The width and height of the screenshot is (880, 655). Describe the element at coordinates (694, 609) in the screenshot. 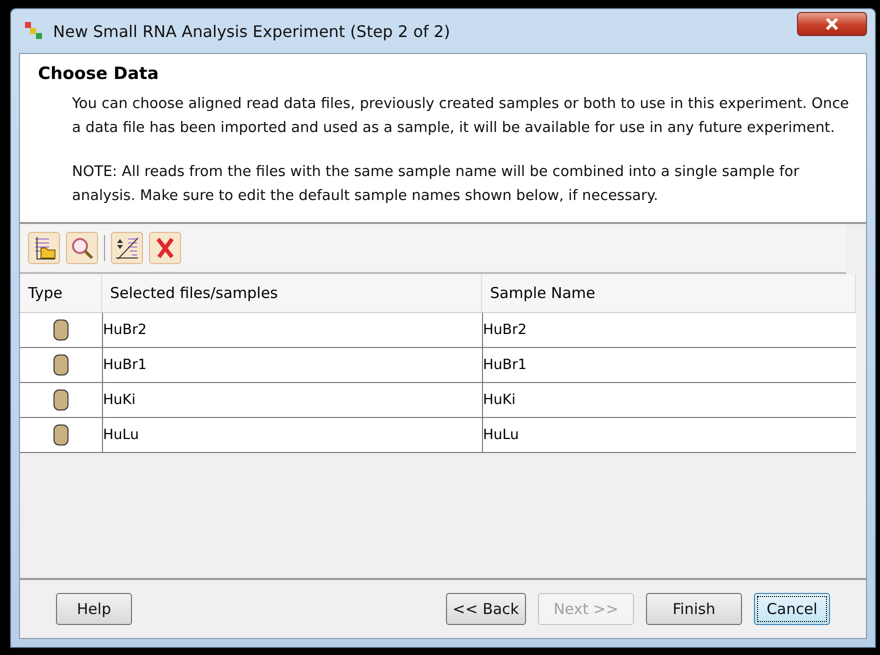

I see `dialog-button: Finish` at that location.